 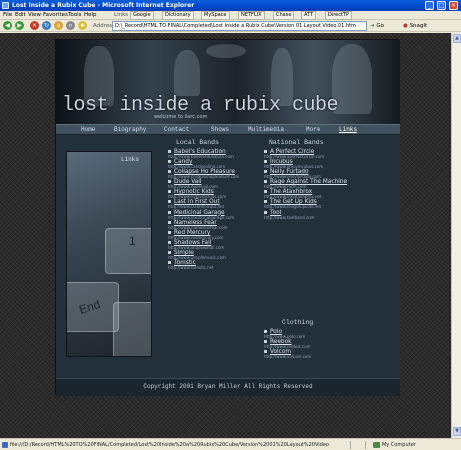 I want to click on link-myspace: MySpace, so click(x=215, y=15).